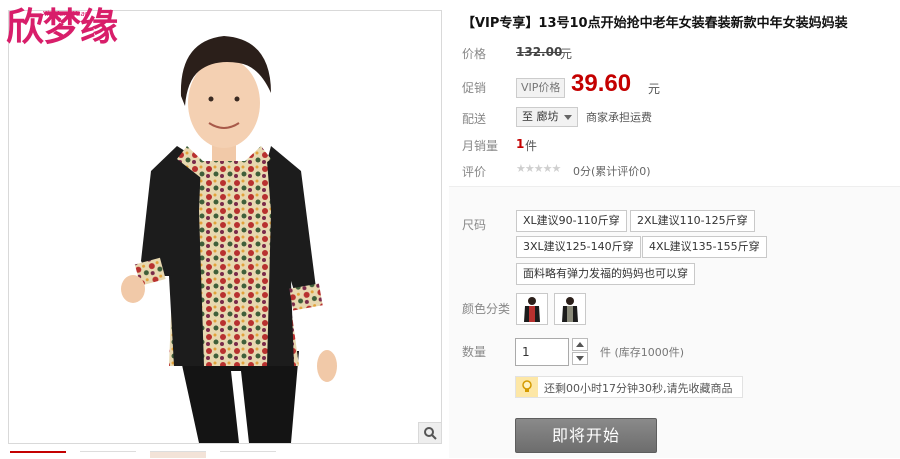 The image size is (900, 459). Describe the element at coordinates (474, 352) in the screenshot. I see `quantity-label: 数量` at that location.